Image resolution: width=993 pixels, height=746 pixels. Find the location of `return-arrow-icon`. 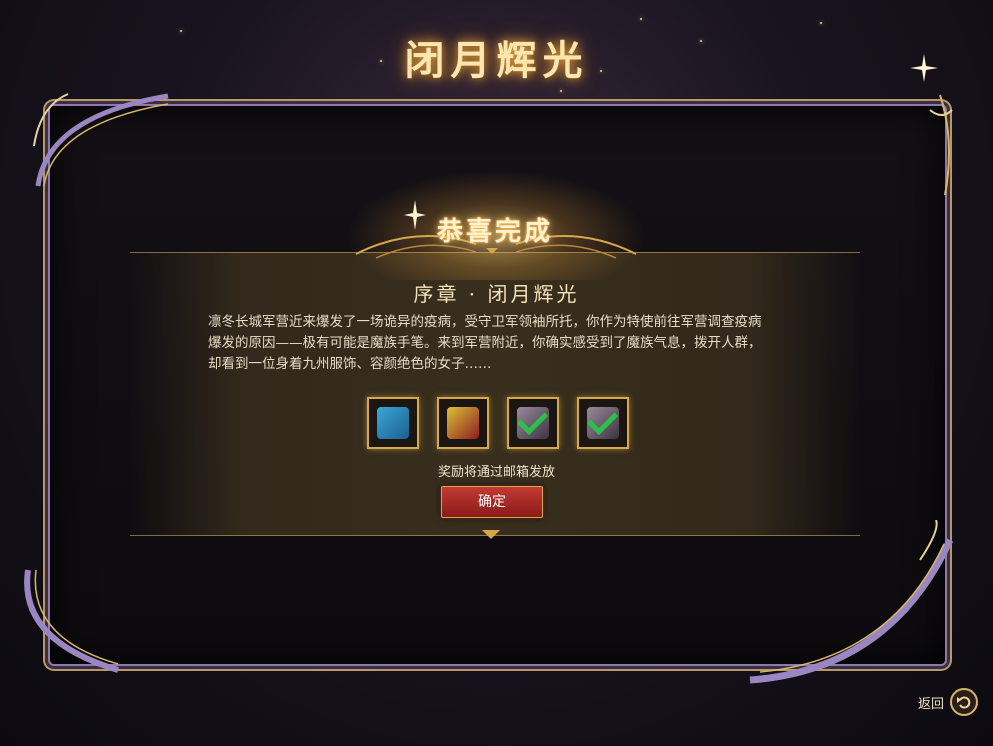

return-arrow-icon is located at coordinates (964, 702).